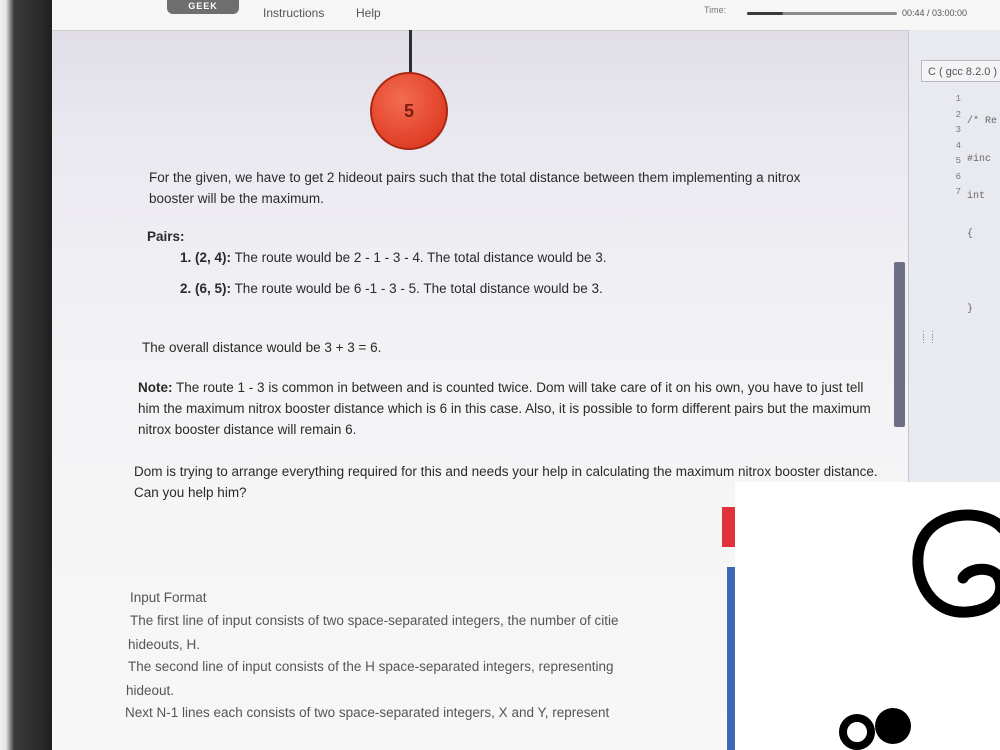 This screenshot has height=750, width=1000. Describe the element at coordinates (899, 344) in the screenshot. I see `problem-scrollbar` at that location.